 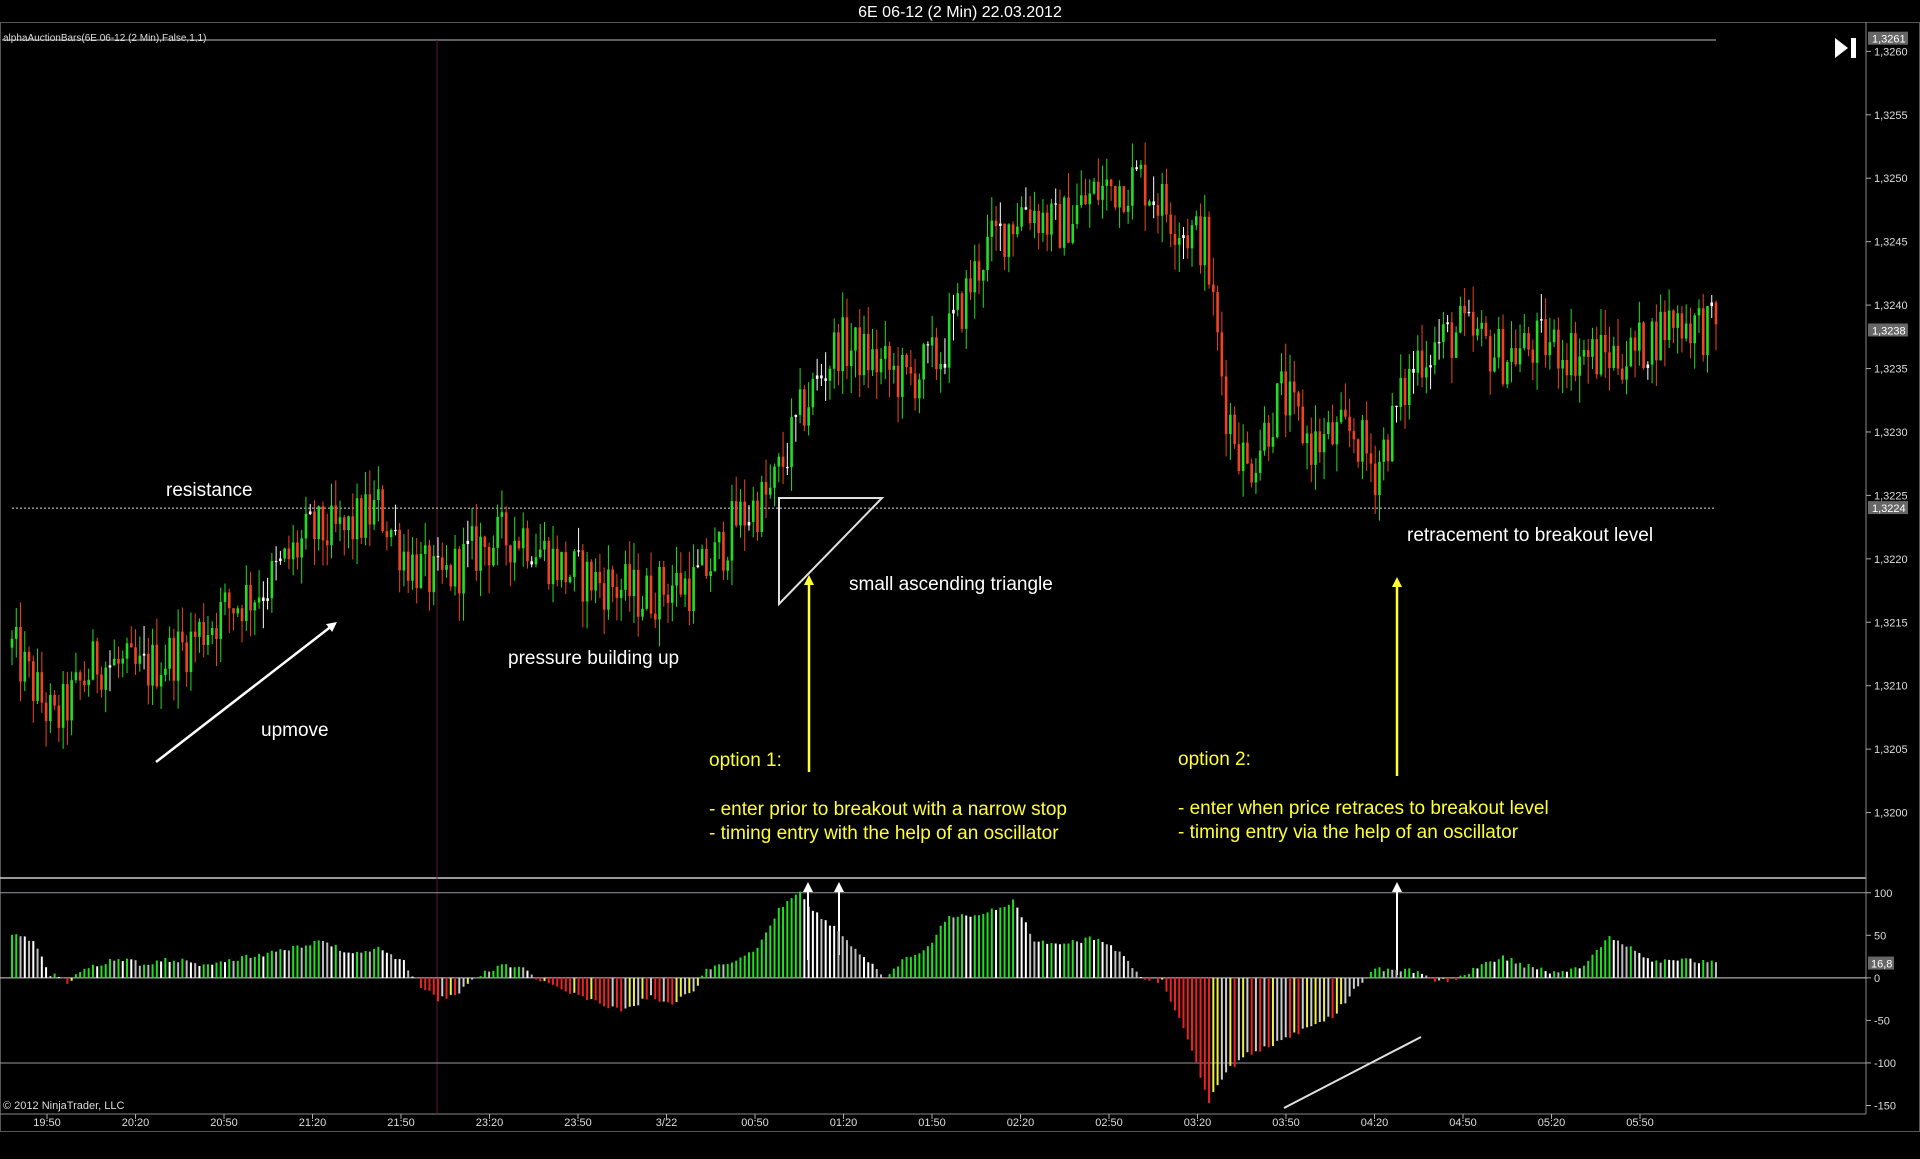 I want to click on price-tick-label: 1,3240, so click(x=1891, y=306).